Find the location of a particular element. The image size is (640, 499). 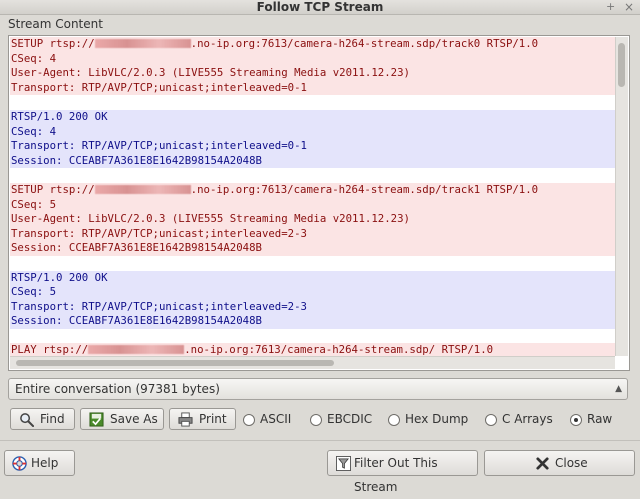

radio-label: Raw is located at coordinates (600, 419).